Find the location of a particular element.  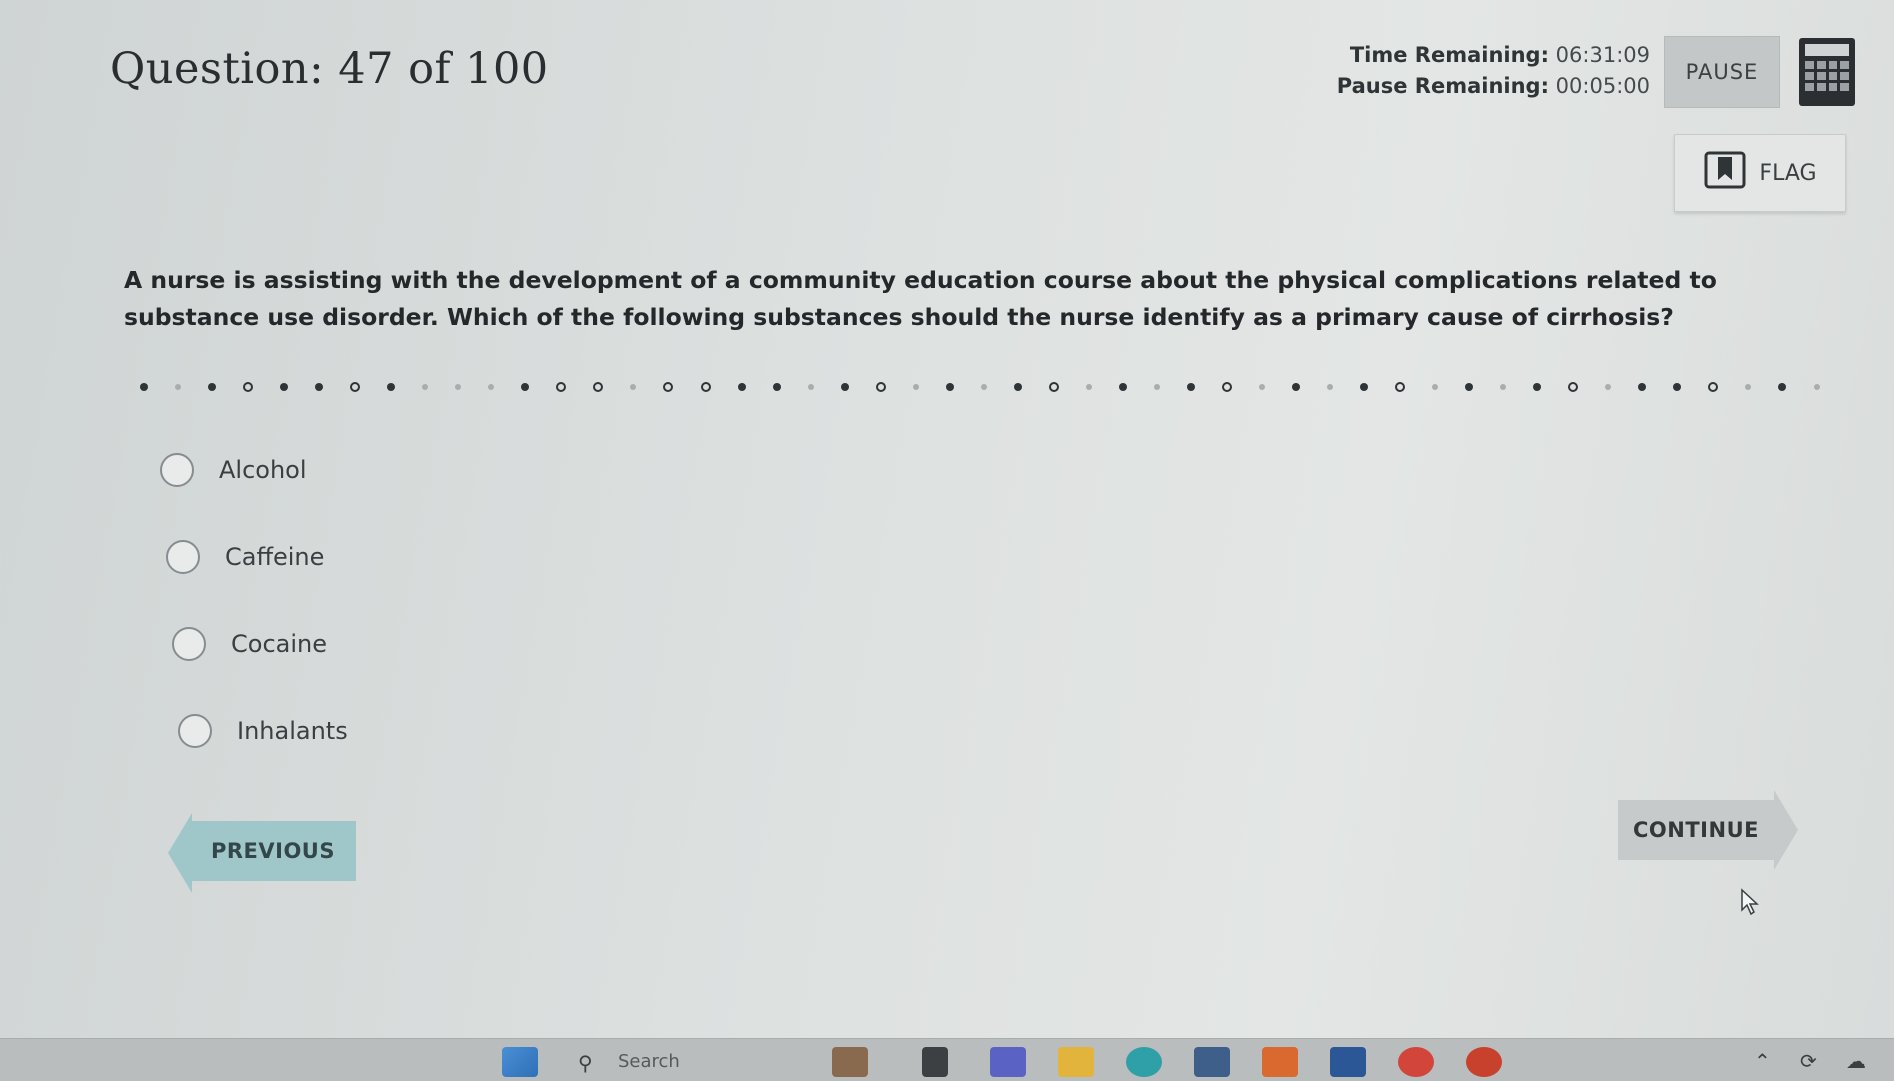

continue-button: CONTINUE is located at coordinates (1708, 830).